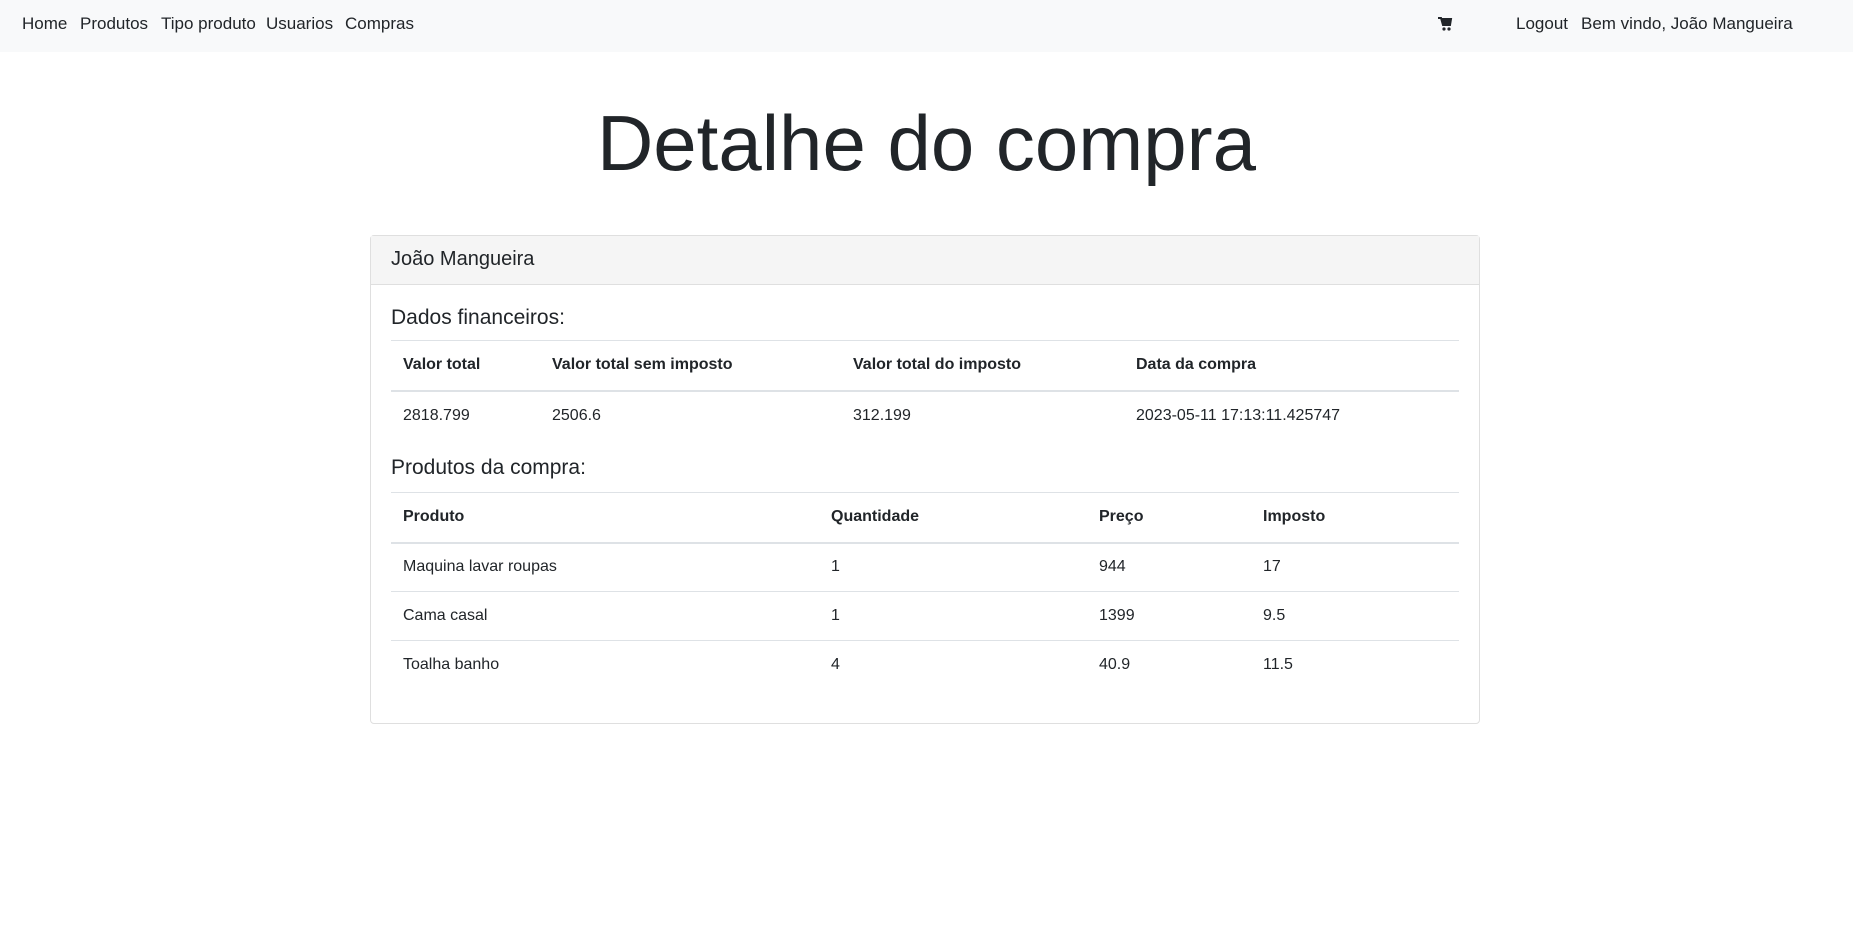 This screenshot has height=942, width=1853. I want to click on logout-link: Logout, so click(1542, 24).